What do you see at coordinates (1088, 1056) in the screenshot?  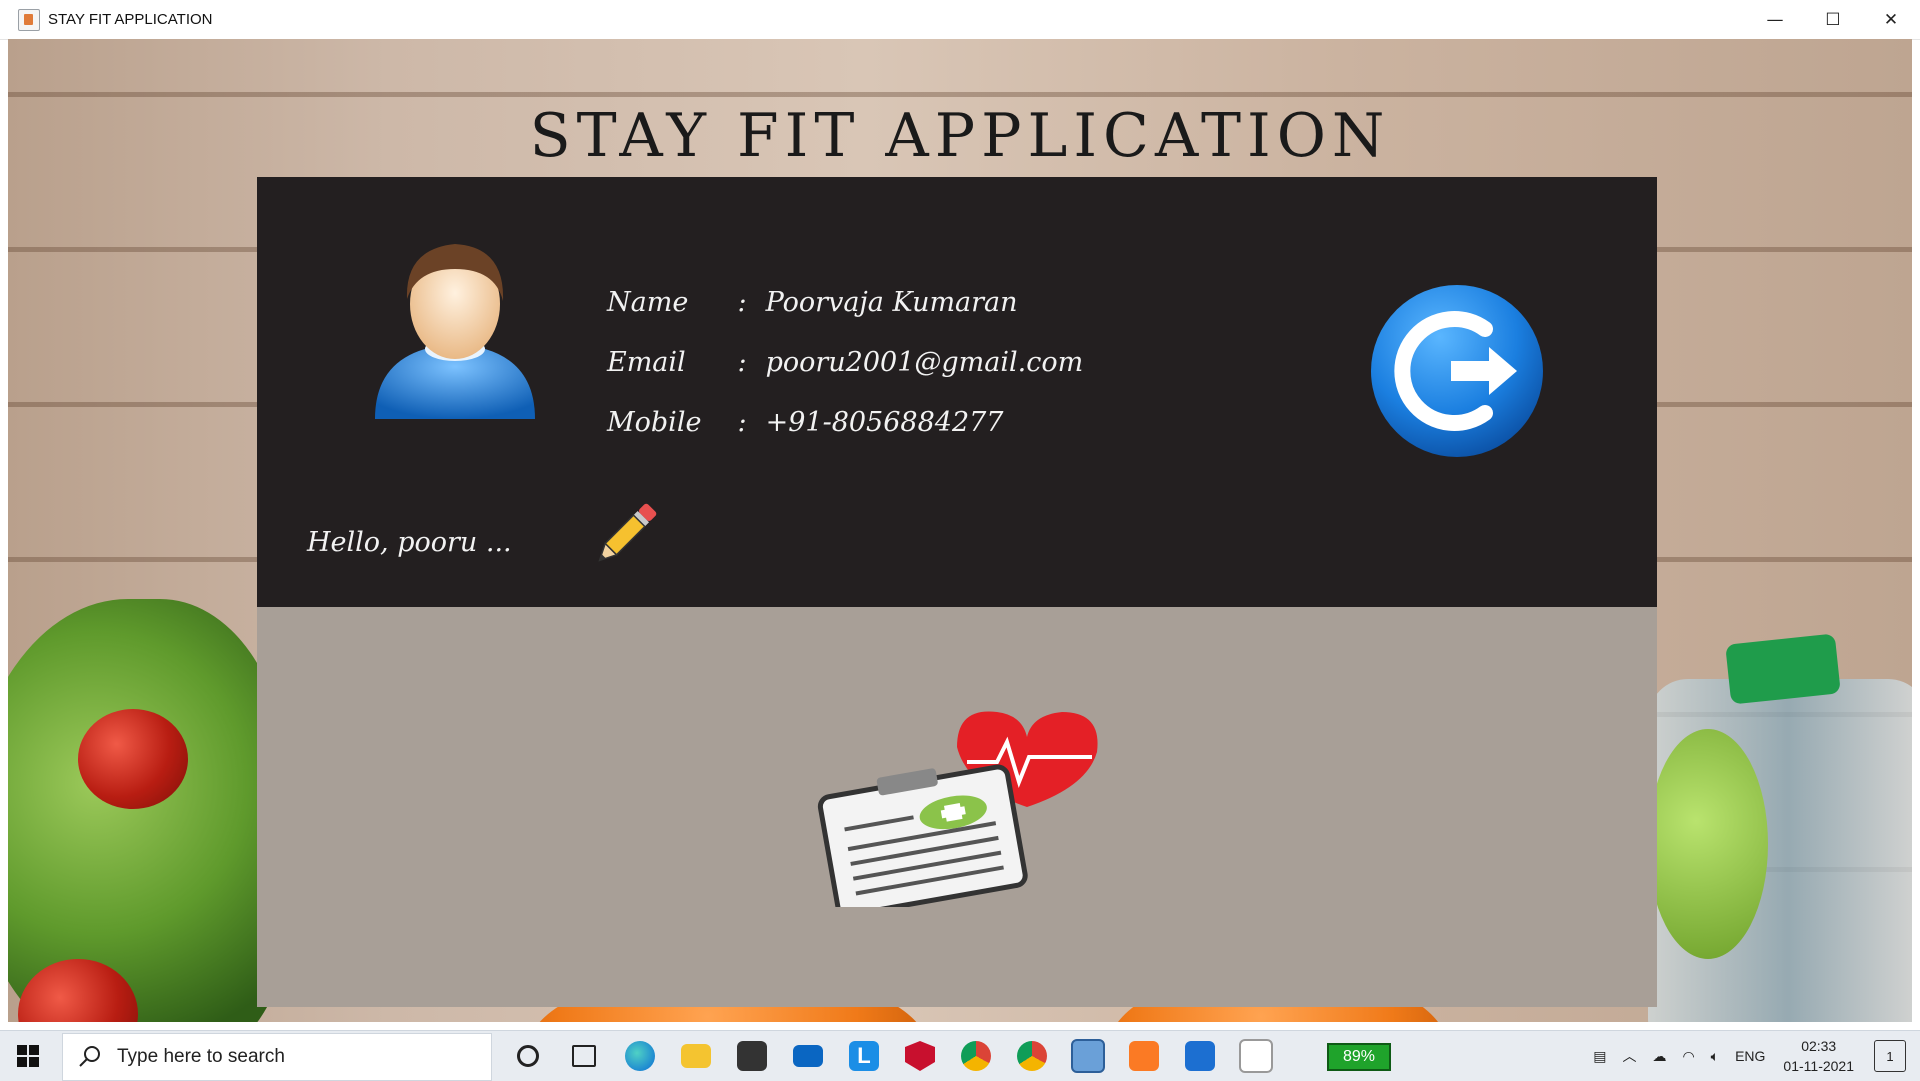 I see `virtualbox-icon` at bounding box center [1088, 1056].